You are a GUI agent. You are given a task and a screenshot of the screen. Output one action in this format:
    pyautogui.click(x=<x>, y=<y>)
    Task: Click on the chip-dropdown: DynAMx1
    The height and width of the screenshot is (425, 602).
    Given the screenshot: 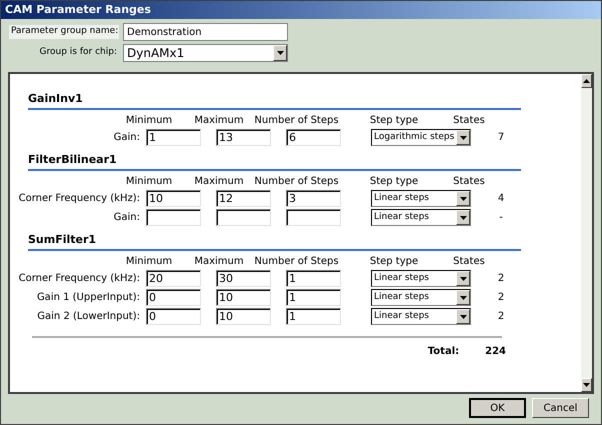 What is the action you would take?
    pyautogui.click(x=205, y=53)
    